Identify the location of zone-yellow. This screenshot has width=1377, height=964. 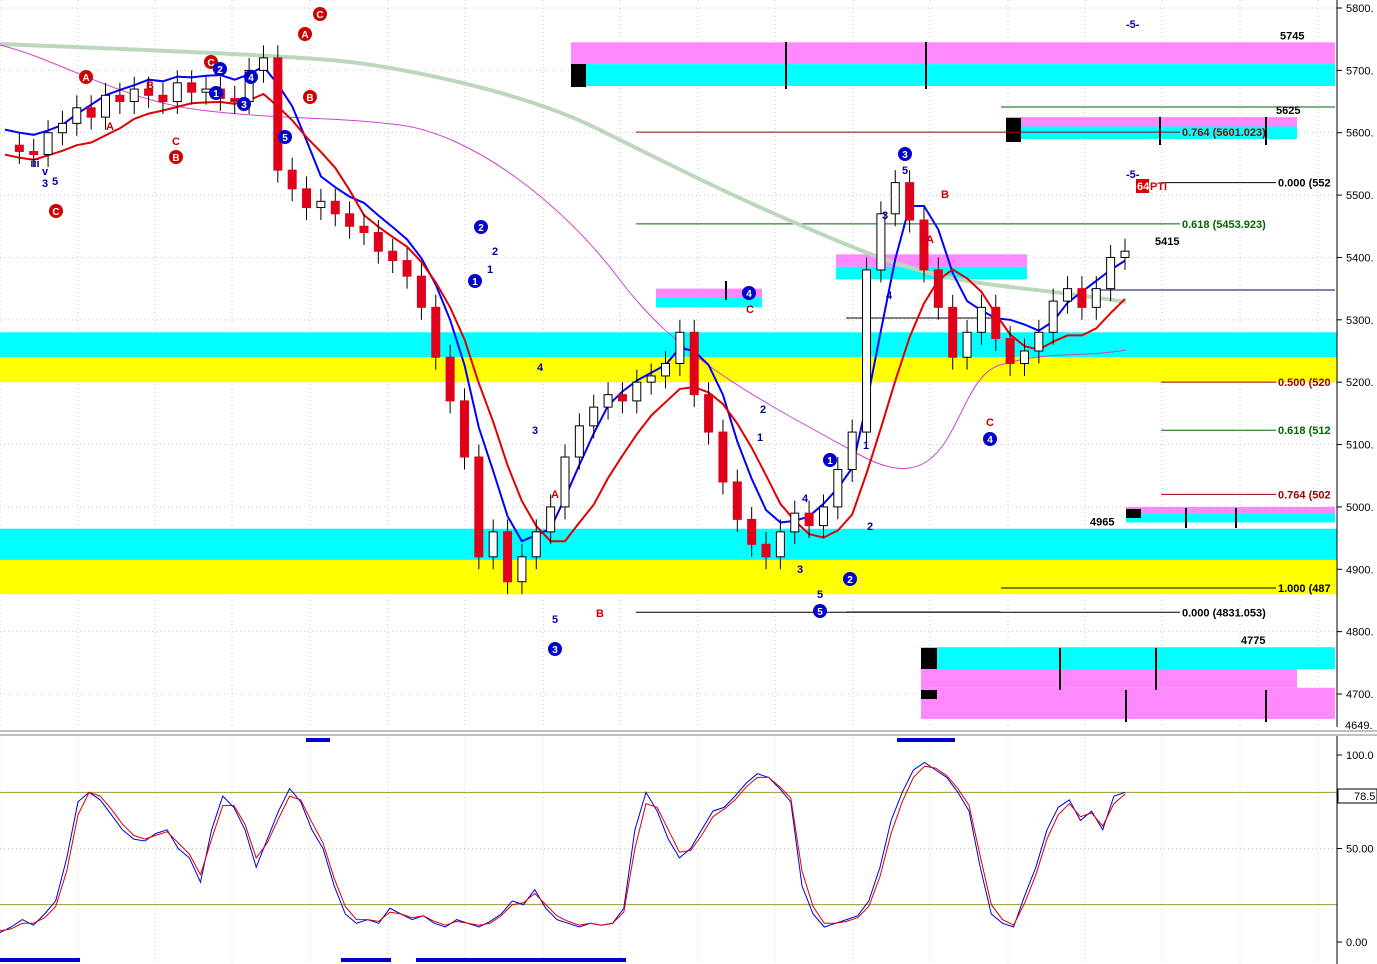
(668, 577).